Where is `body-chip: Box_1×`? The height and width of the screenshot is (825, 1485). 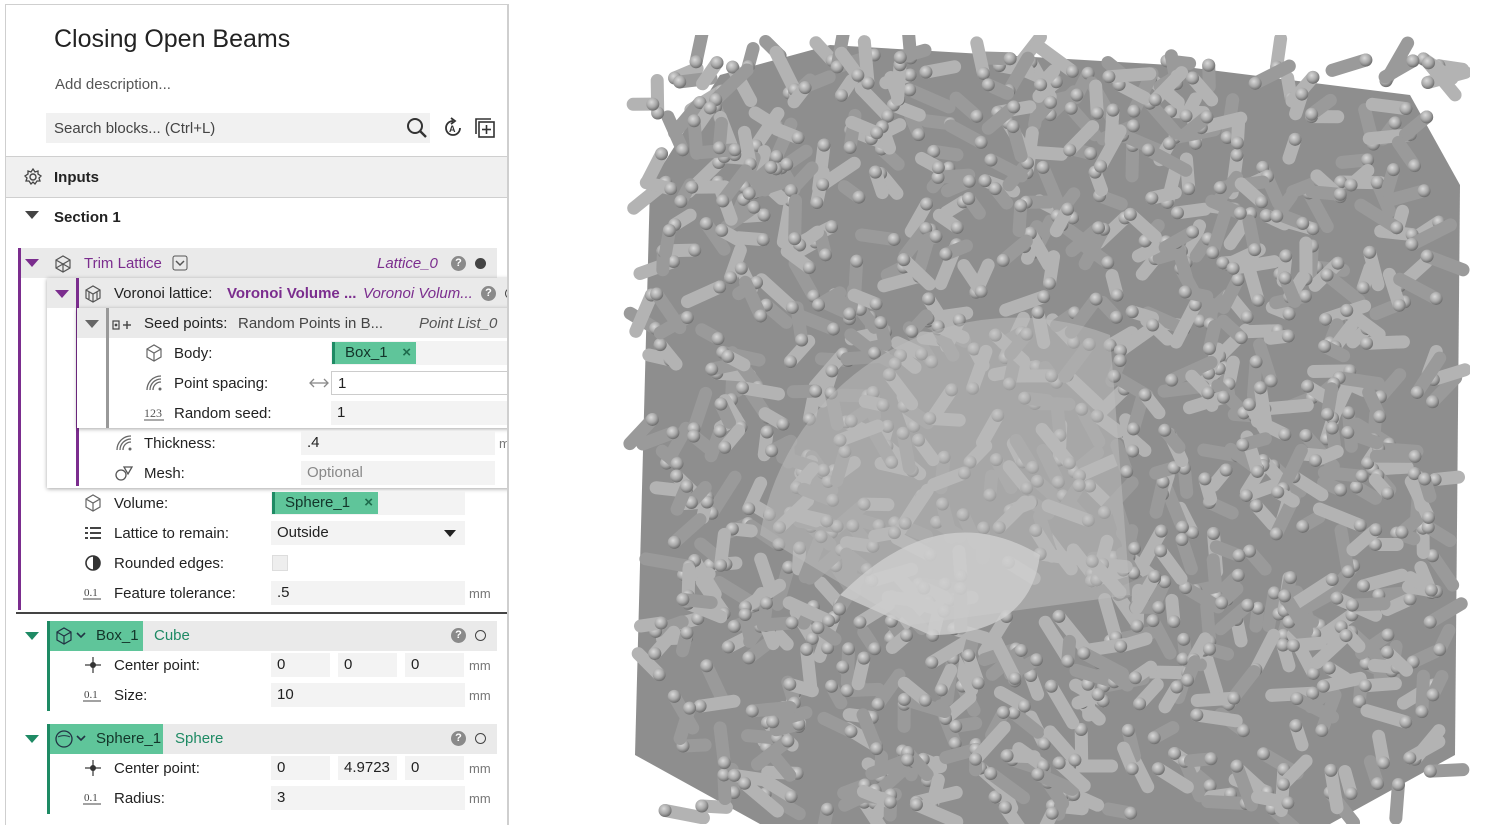
body-chip: Box_1× is located at coordinates (374, 353).